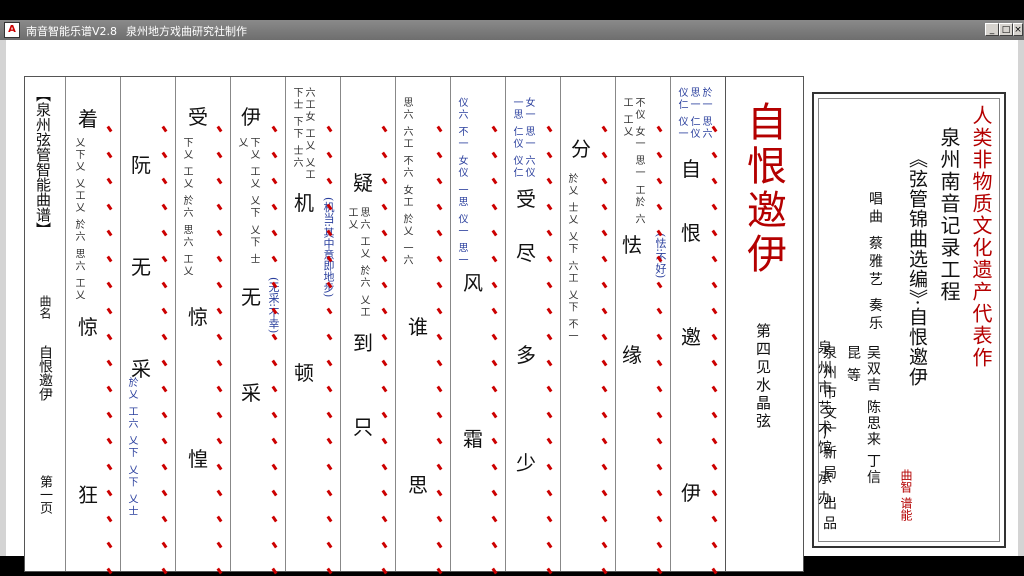  I want to click on score-column-1: 着 惊 狂 乂下乂 乂工乂 於六 思六 工乂, so click(93, 324).